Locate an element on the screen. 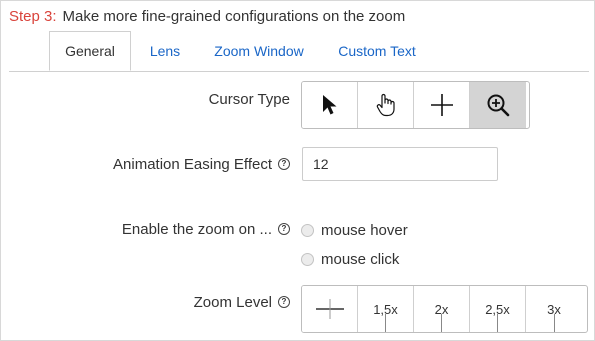 The height and width of the screenshot is (341, 595). crosshair-icon is located at coordinates (441, 105).